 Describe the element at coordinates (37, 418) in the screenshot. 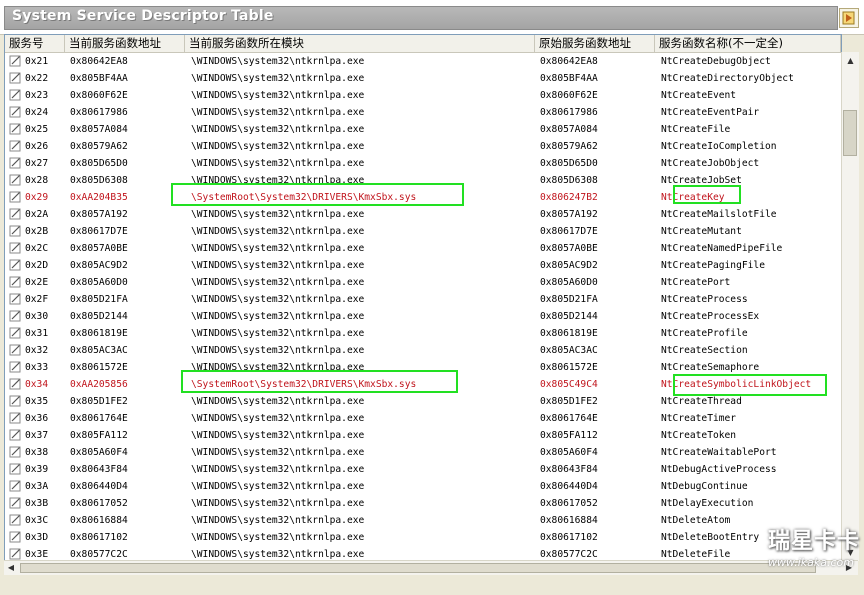

I see `service-number-cell: 0x36` at that location.